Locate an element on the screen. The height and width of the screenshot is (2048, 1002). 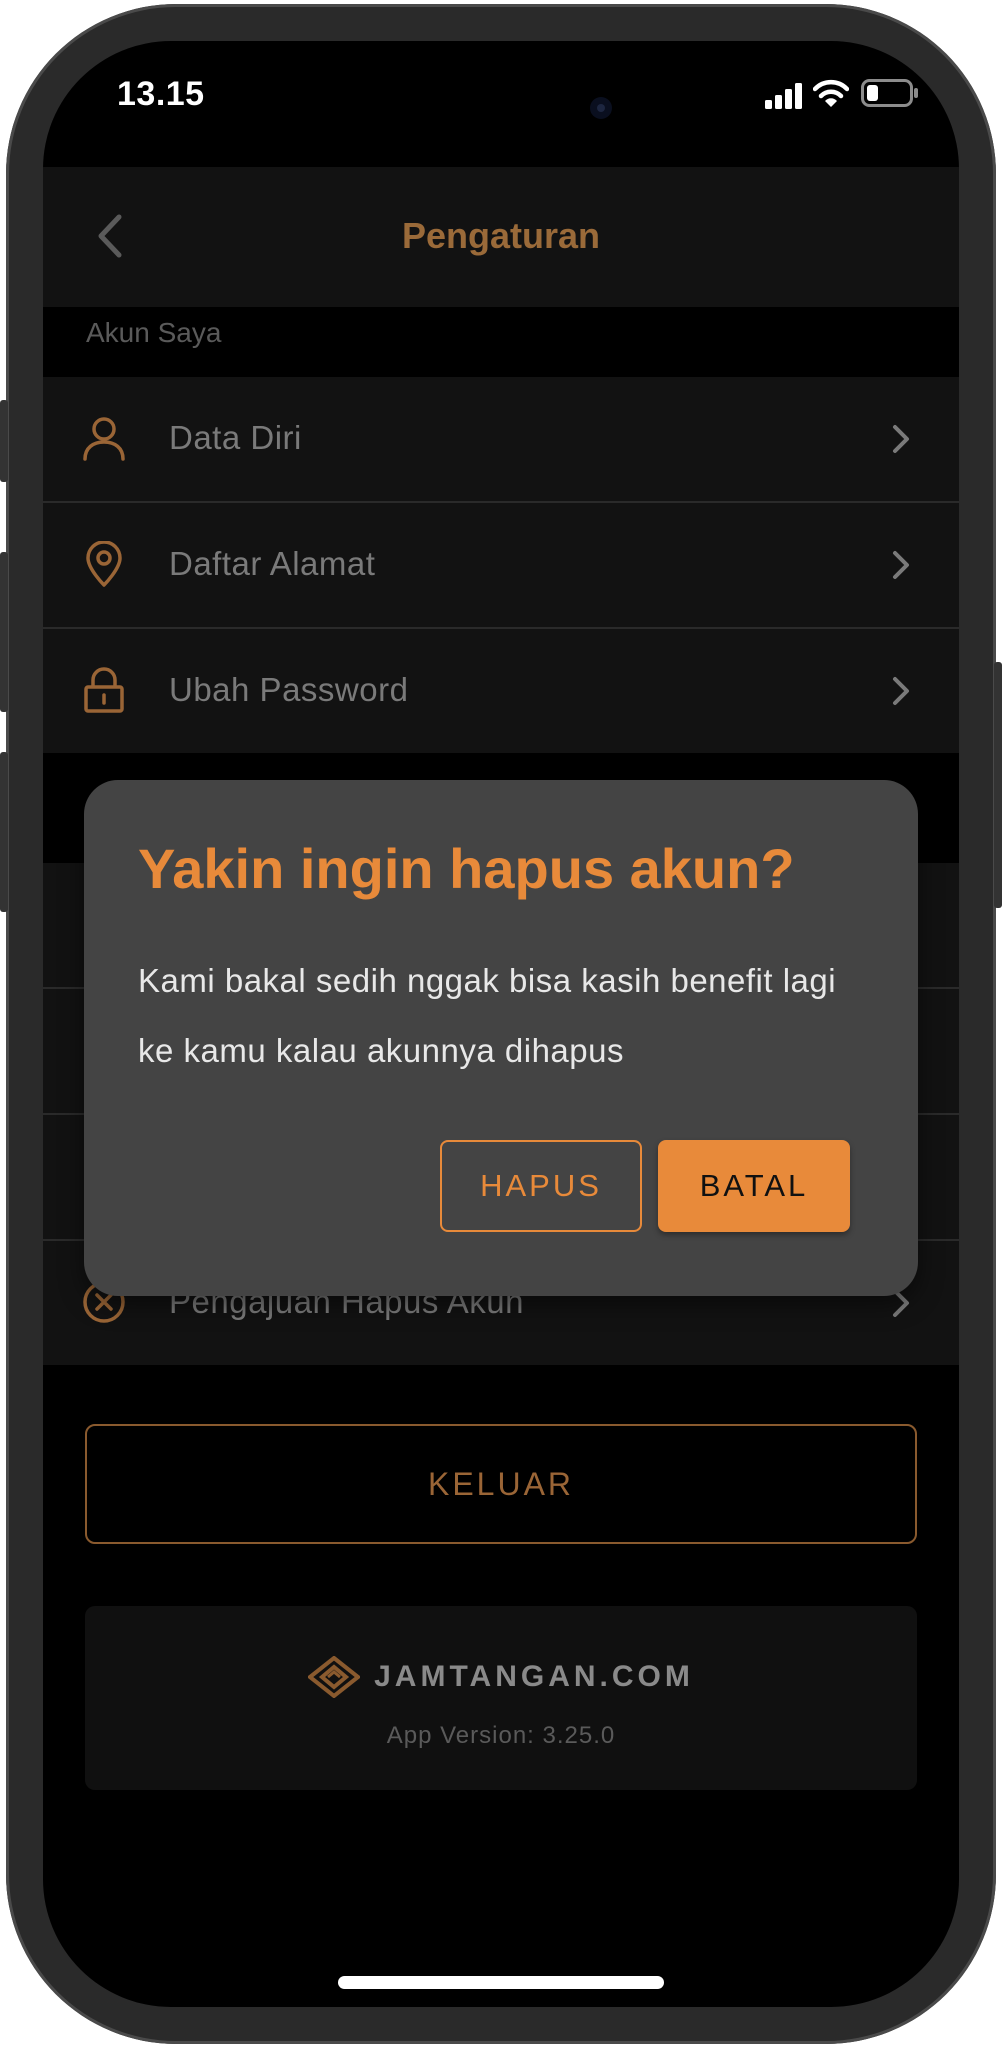
action-button is located at coordinates (4, 441).